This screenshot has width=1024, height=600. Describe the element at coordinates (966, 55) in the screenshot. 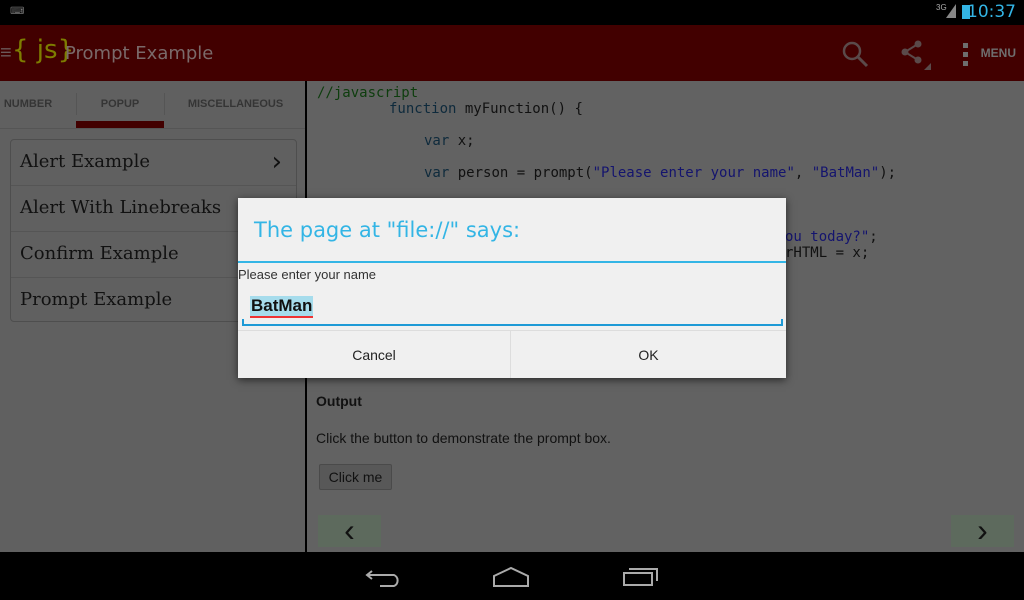

I see `overflow-icon` at that location.